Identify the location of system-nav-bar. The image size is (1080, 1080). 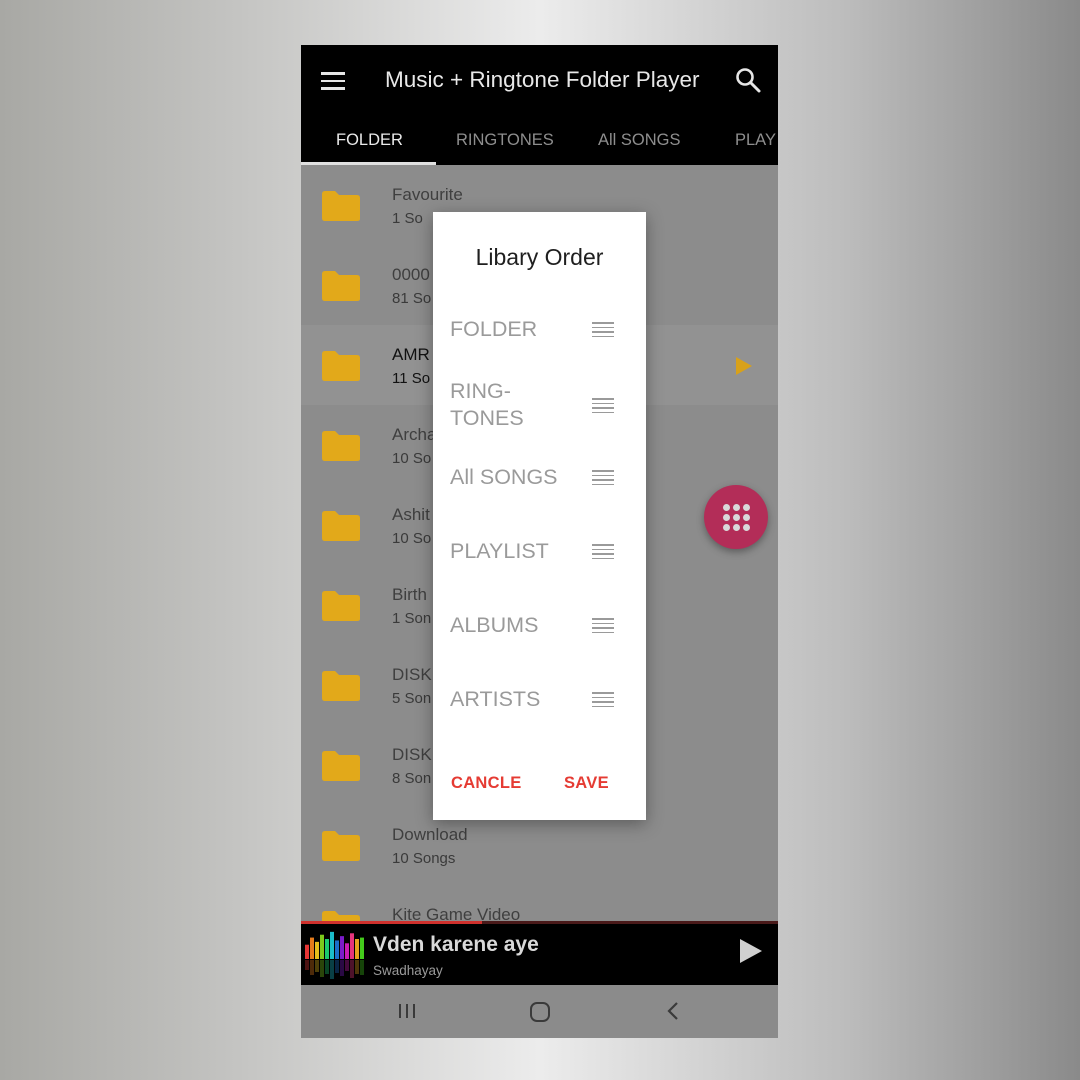
(539, 1011).